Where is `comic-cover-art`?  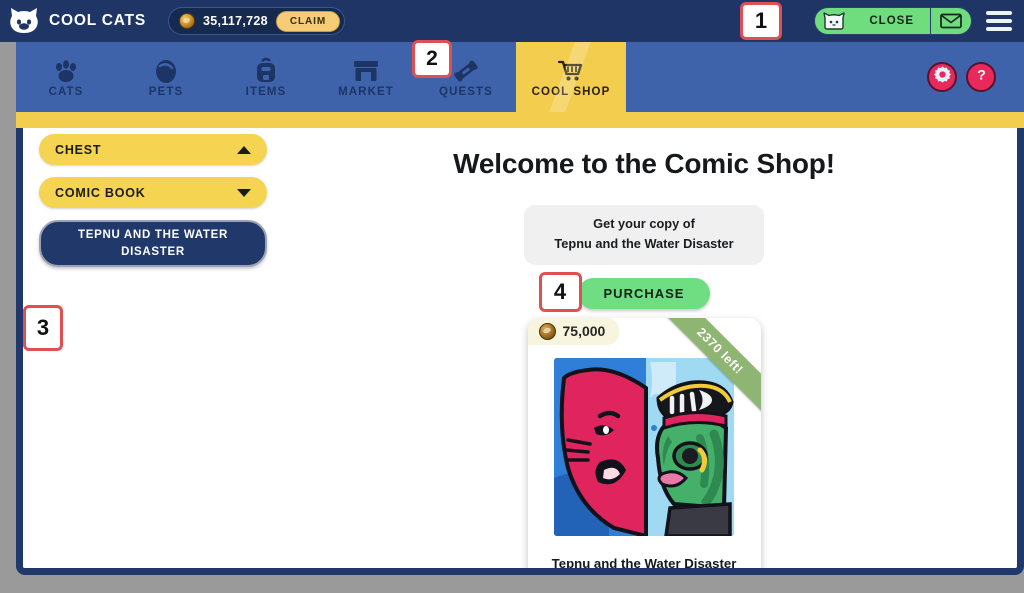 comic-cover-art is located at coordinates (644, 446).